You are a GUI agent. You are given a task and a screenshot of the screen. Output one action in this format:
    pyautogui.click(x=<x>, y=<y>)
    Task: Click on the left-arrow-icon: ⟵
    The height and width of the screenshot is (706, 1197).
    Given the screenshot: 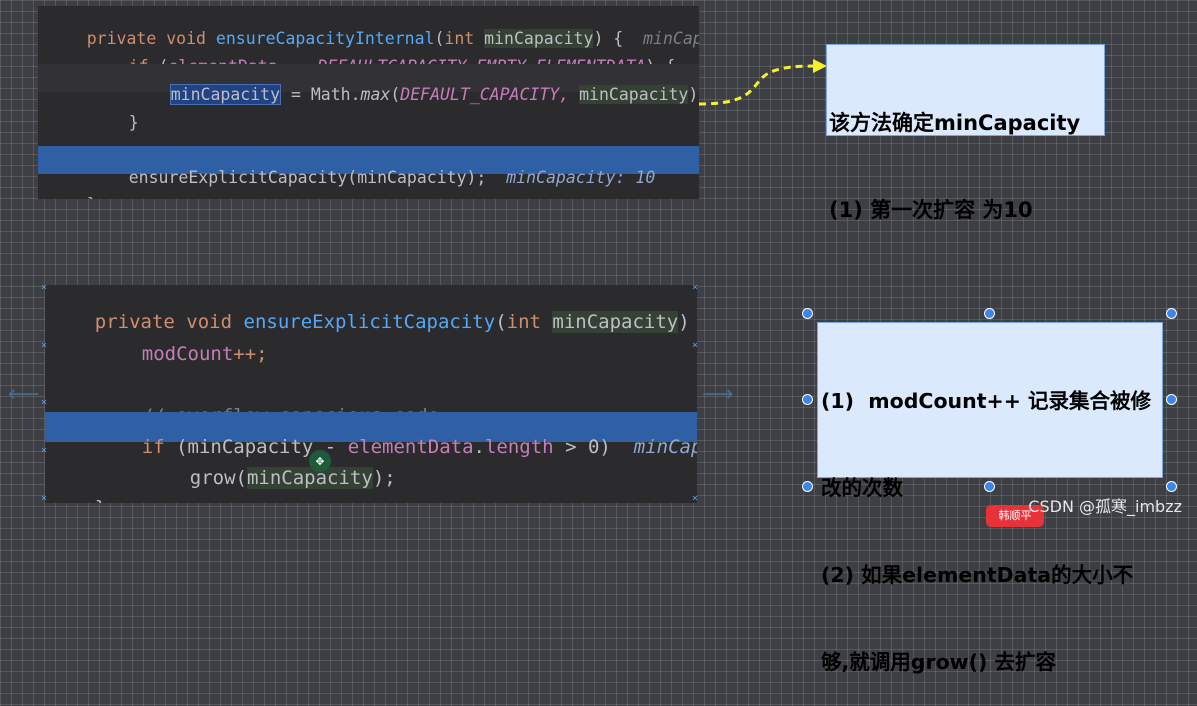 What is the action you would take?
    pyautogui.click(x=24, y=394)
    